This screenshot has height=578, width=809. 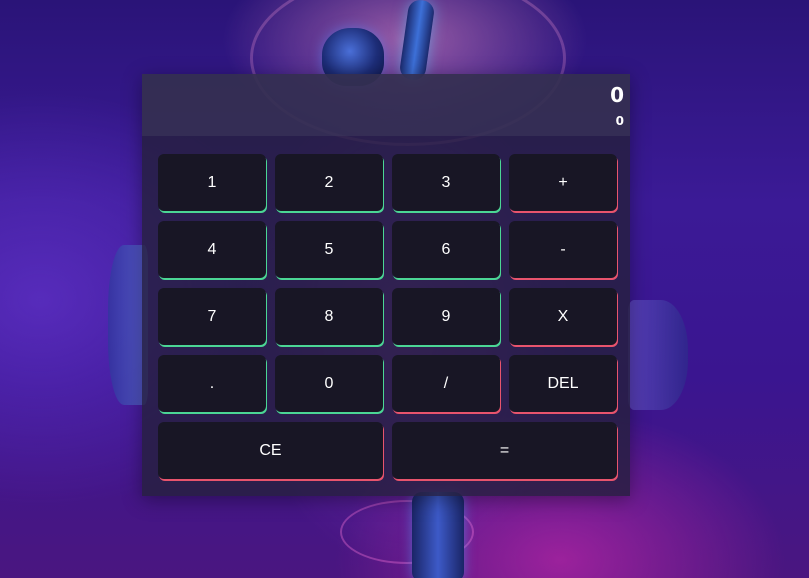 What do you see at coordinates (417, 41) in the screenshot?
I see `background-hero-arm` at bounding box center [417, 41].